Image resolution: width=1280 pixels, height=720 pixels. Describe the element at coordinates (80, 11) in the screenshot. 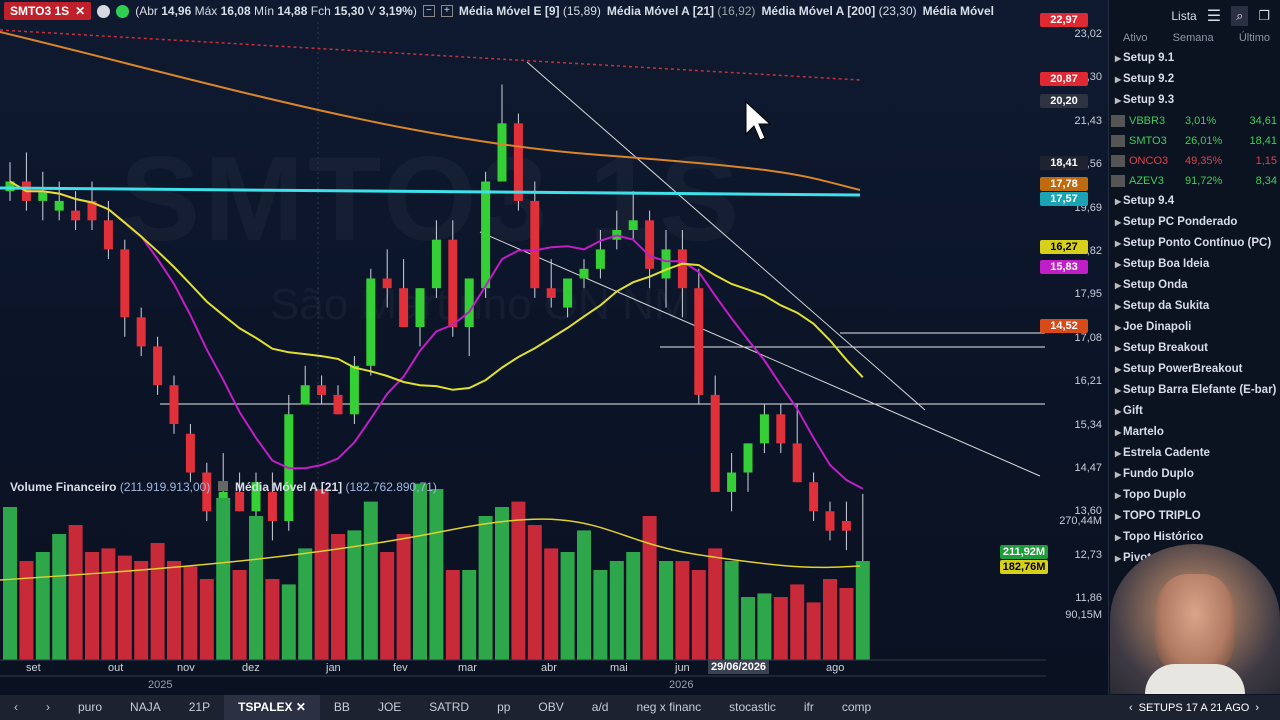

I see `close-icon: ✕` at that location.